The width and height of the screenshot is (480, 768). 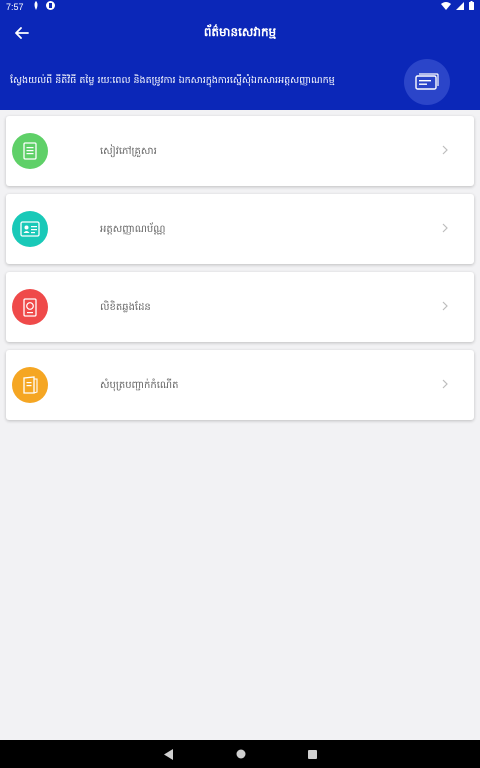 I want to click on page-title: ព័ត៌មានសេវាកម្ម, so click(x=240, y=32).